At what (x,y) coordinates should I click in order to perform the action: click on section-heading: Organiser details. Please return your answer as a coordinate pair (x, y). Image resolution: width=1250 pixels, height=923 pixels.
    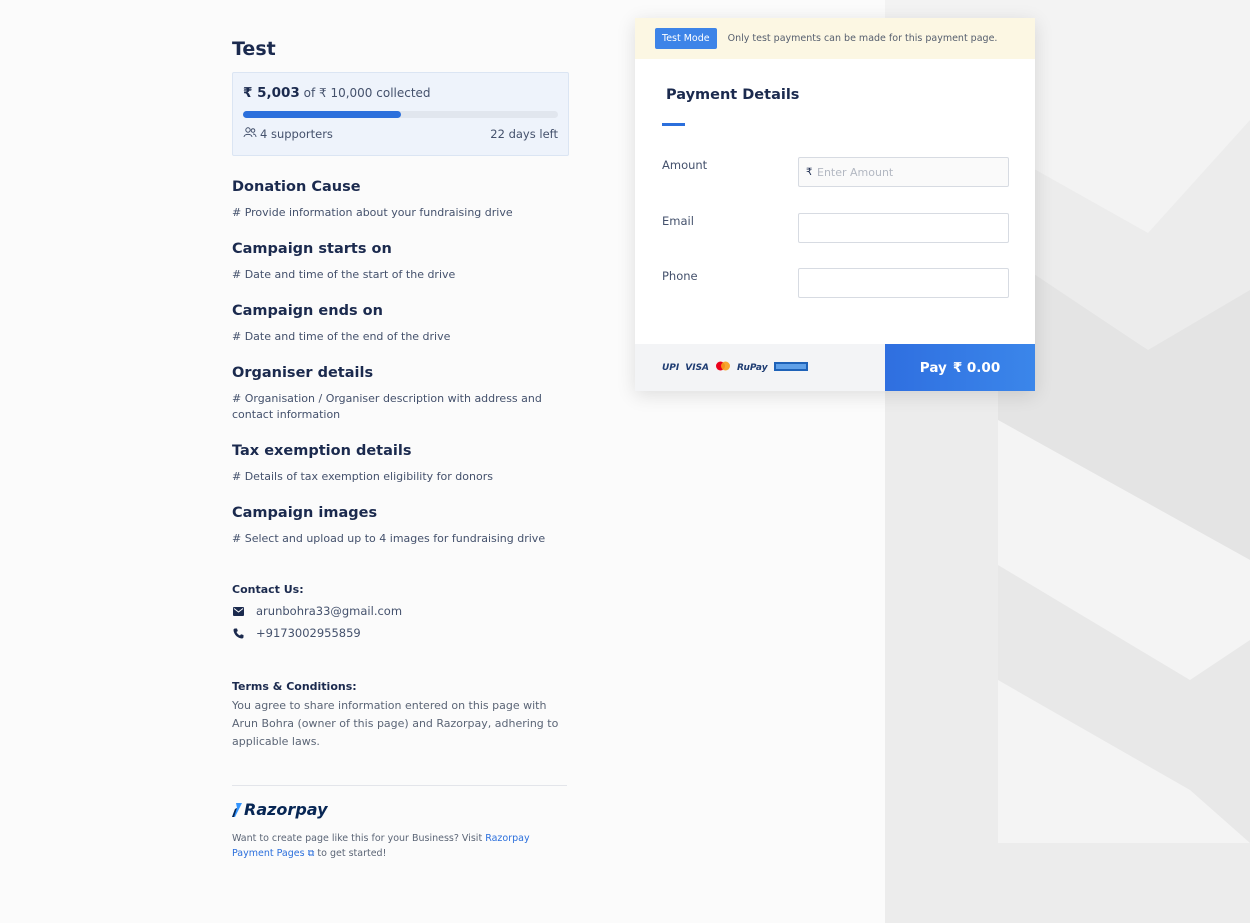
    Looking at the image, I should click on (303, 373).